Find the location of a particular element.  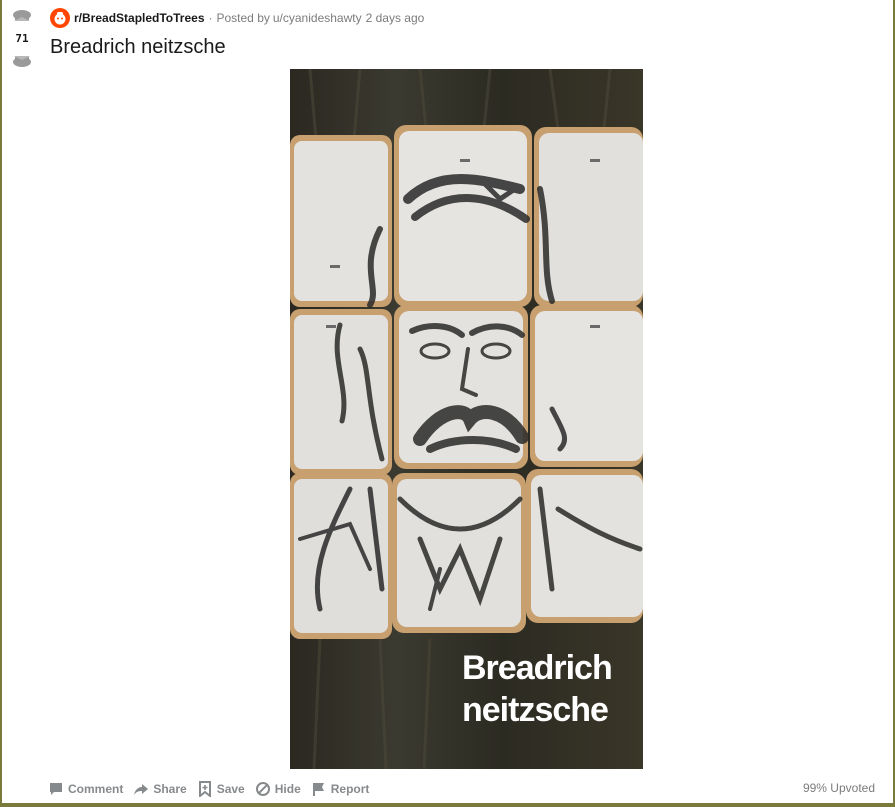

downvote-button is located at coordinates (22, 60).